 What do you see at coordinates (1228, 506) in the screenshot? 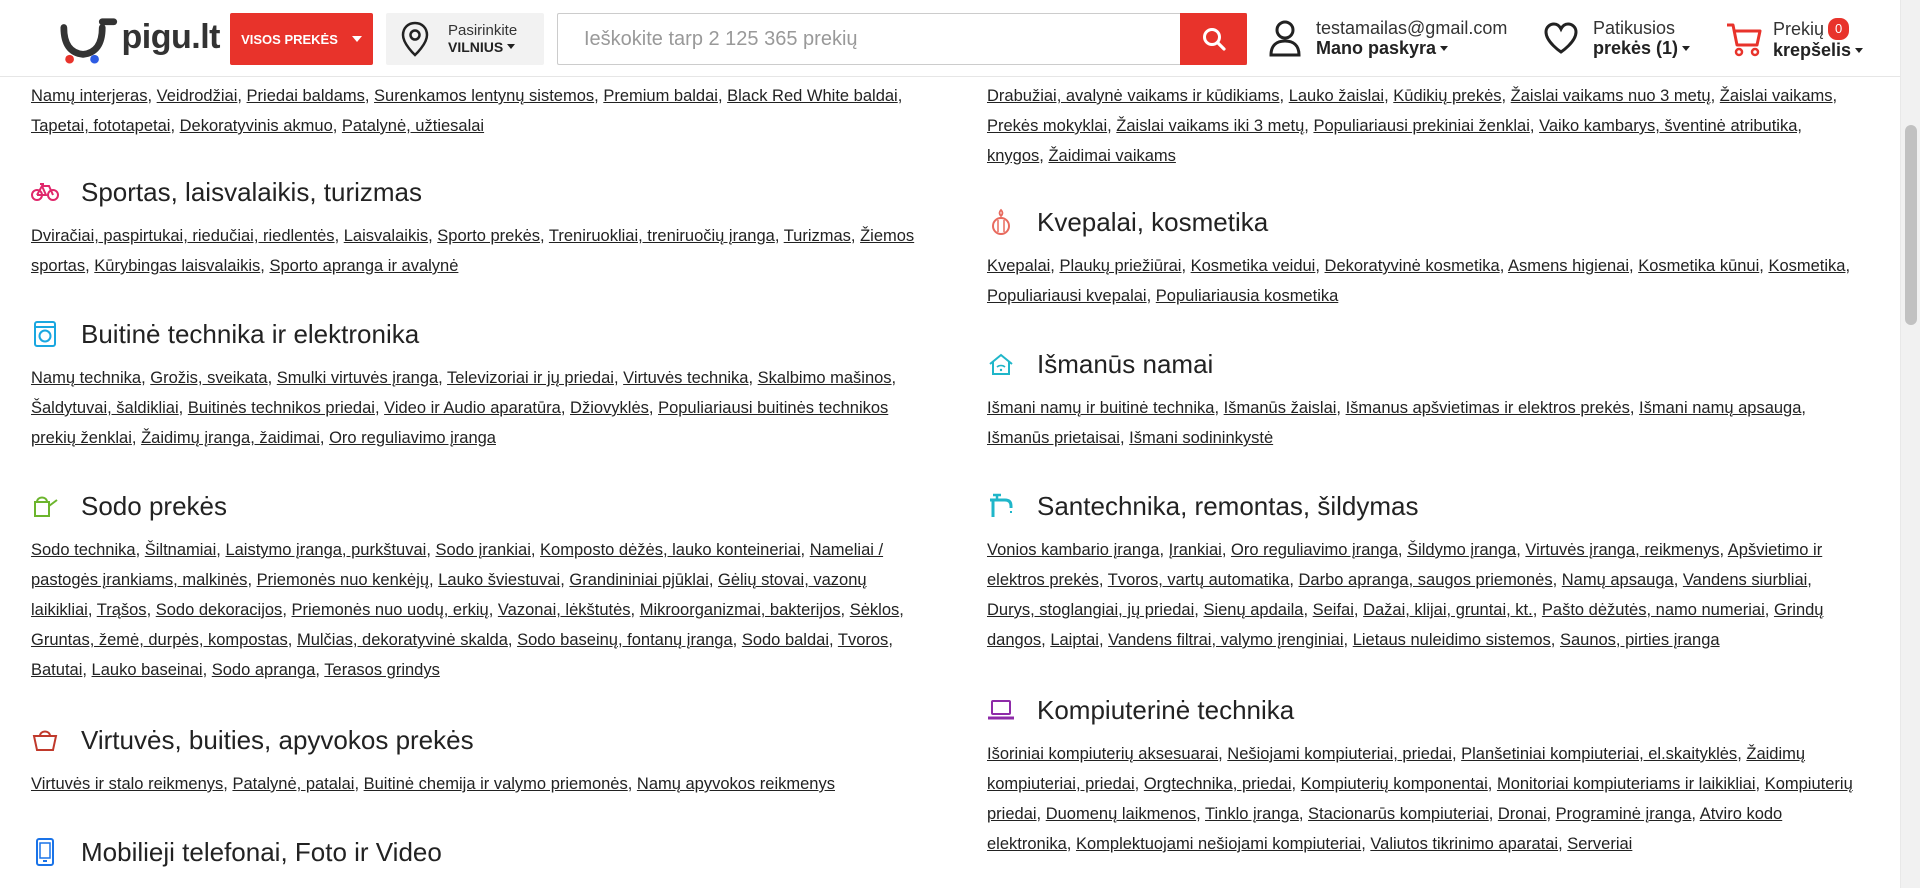
I see `category-title: Santechnika, remontas, šildymas` at bounding box center [1228, 506].